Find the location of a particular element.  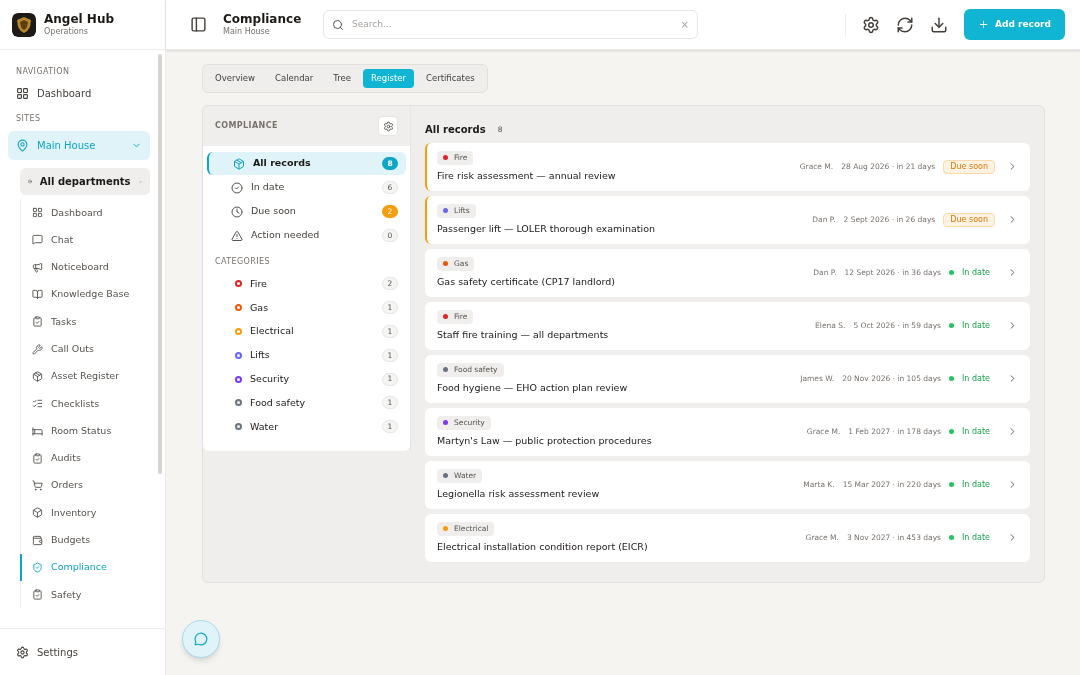

record-title: Staff fire training — all departments is located at coordinates (523, 334).